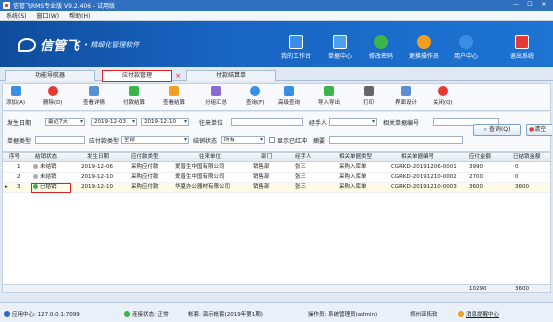 This screenshot has width=553, height=322. Describe the element at coordinates (516, 5) in the screenshot. I see `minimize-button: —` at that location.